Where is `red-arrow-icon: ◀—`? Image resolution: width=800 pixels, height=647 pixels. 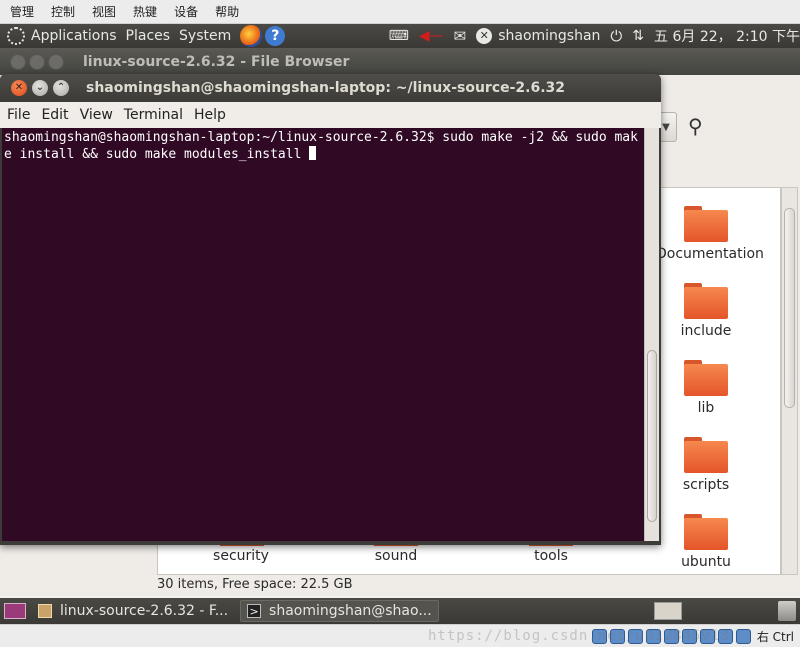 red-arrow-icon: ◀— is located at coordinates (431, 36).